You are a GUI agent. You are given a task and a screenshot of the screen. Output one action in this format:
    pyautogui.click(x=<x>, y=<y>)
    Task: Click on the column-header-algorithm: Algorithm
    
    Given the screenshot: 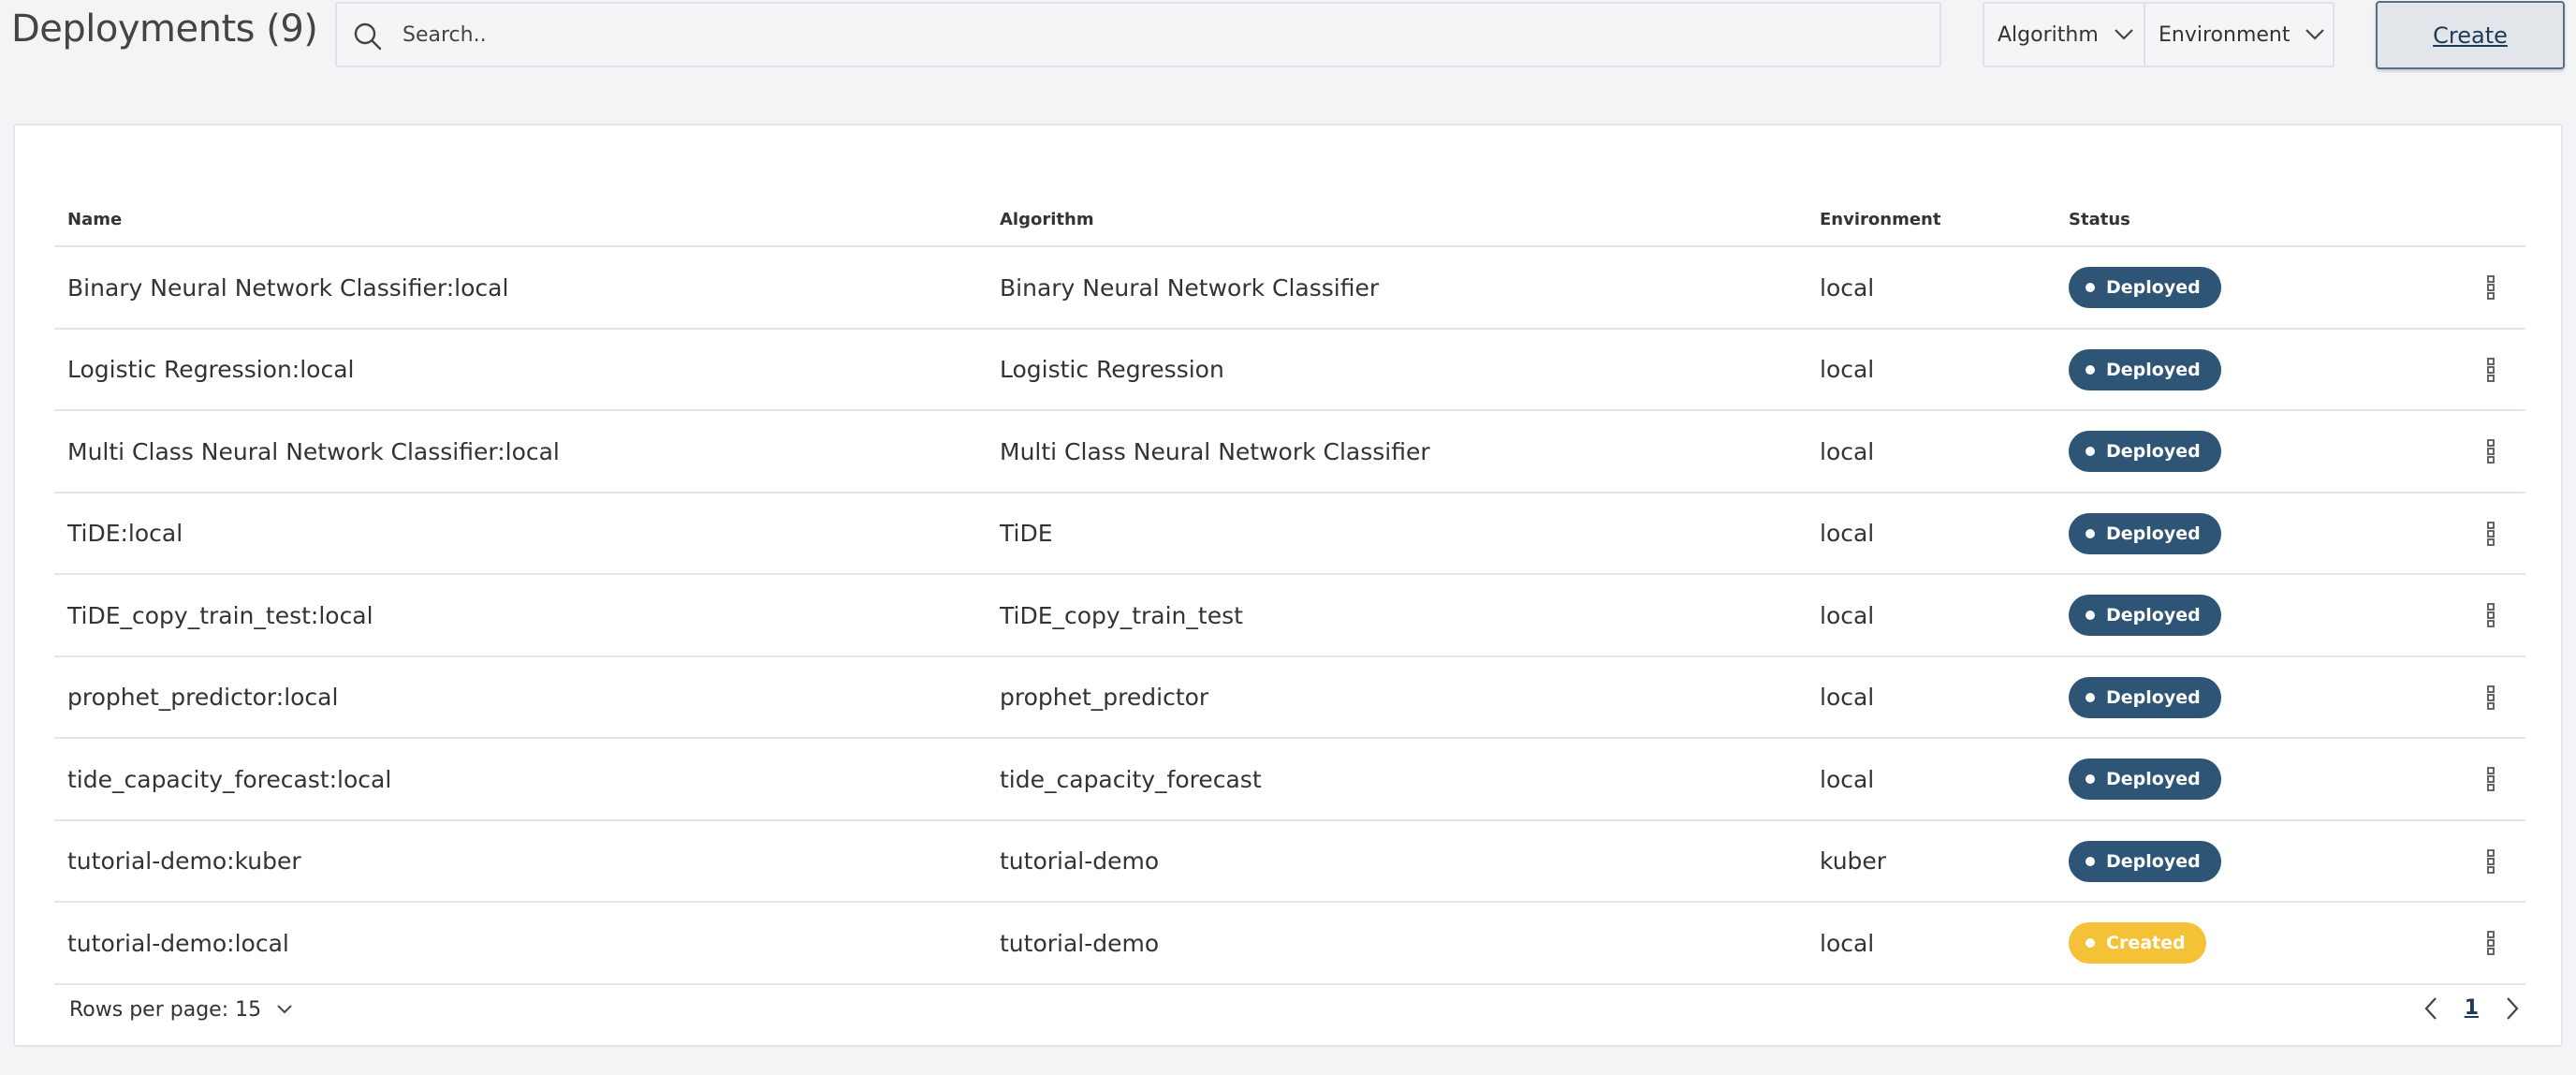 What is the action you would take?
    pyautogui.click(x=1047, y=219)
    